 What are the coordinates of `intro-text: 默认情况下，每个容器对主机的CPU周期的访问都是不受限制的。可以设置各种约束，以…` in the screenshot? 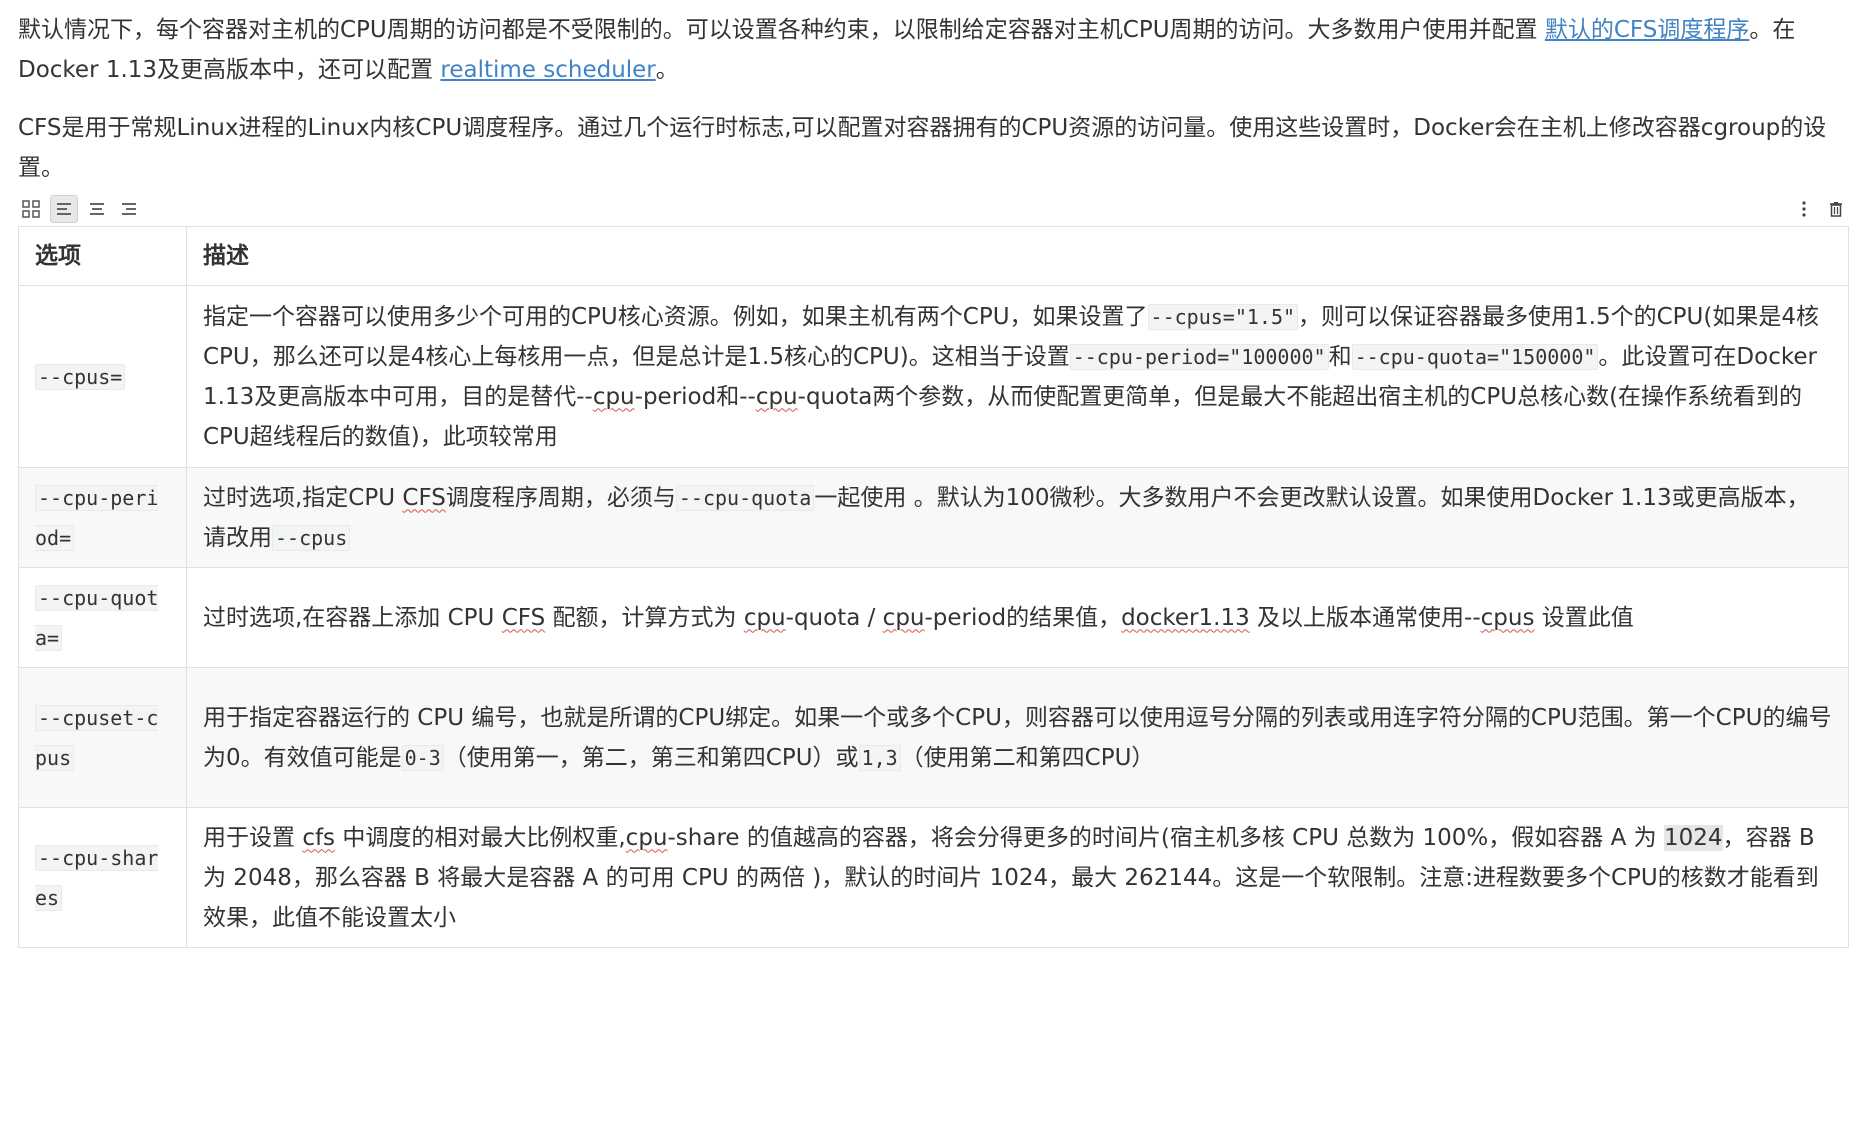 It's located at (781, 30).